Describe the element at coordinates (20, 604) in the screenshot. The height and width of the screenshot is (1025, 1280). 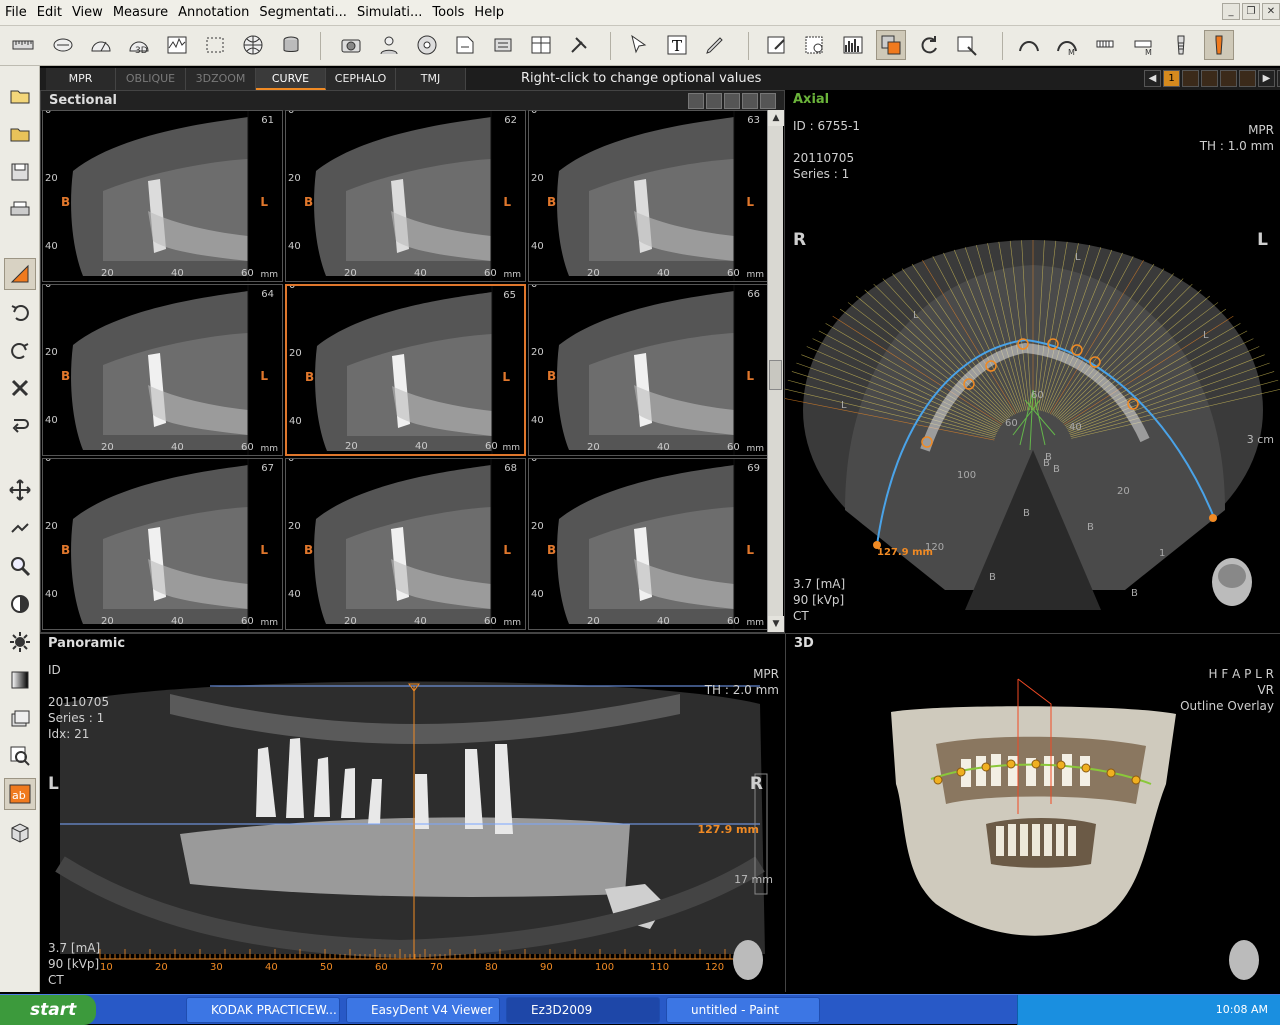
I see `contrast-icon` at that location.